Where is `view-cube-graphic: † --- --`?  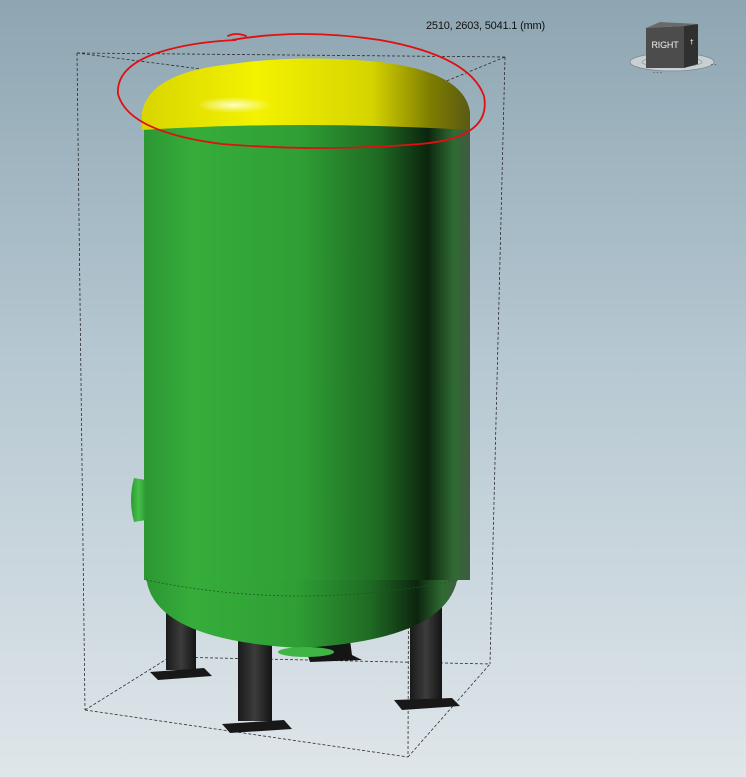 view-cube-graphic: † --- -- is located at coordinates (673, 49).